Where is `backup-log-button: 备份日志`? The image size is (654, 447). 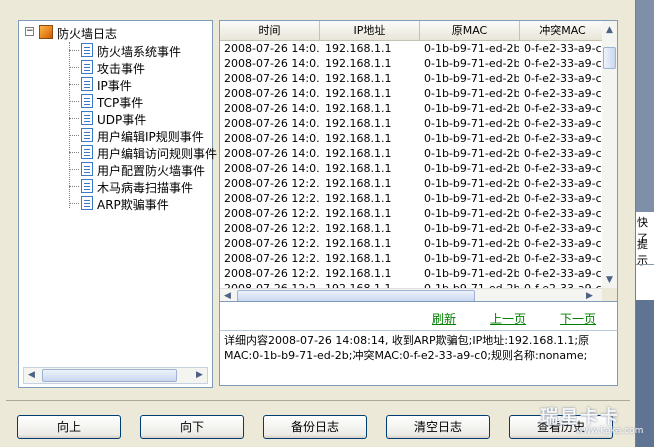
backup-log-button: 备份日志 is located at coordinates (315, 427).